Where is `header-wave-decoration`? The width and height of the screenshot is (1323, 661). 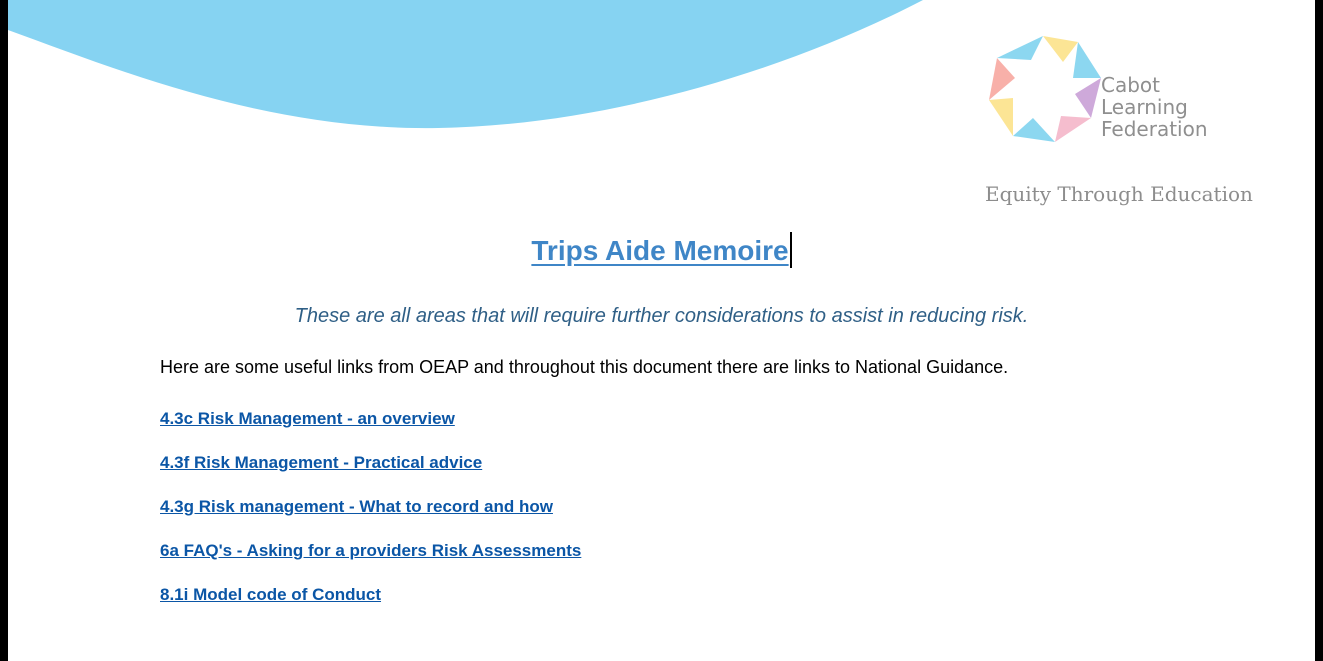
header-wave-decoration is located at coordinates (465, 64).